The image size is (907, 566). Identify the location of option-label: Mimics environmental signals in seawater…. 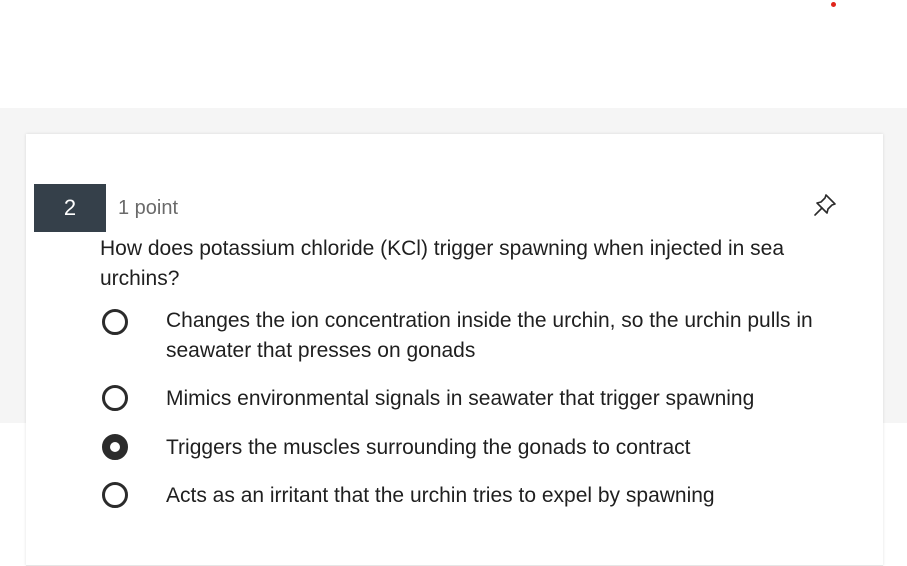
(460, 398).